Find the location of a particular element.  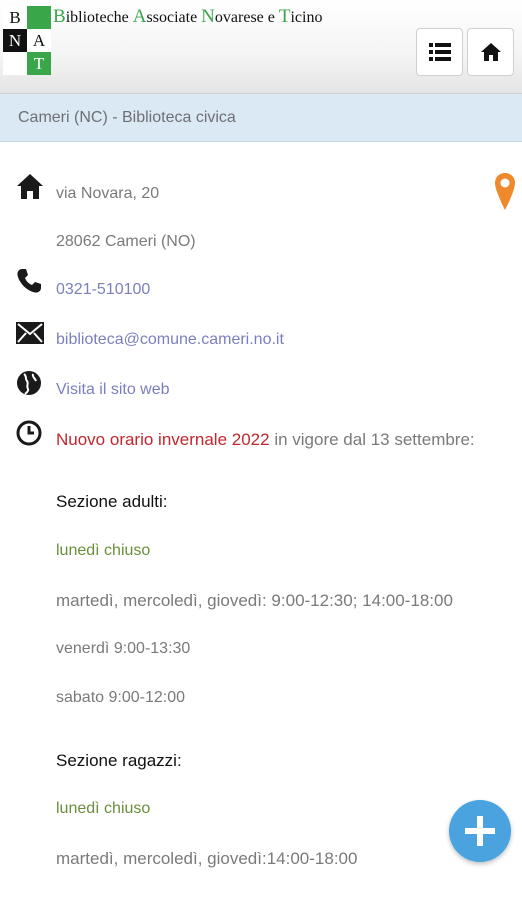

kids-hours-line: lunedì chiuso is located at coordinates (103, 808).